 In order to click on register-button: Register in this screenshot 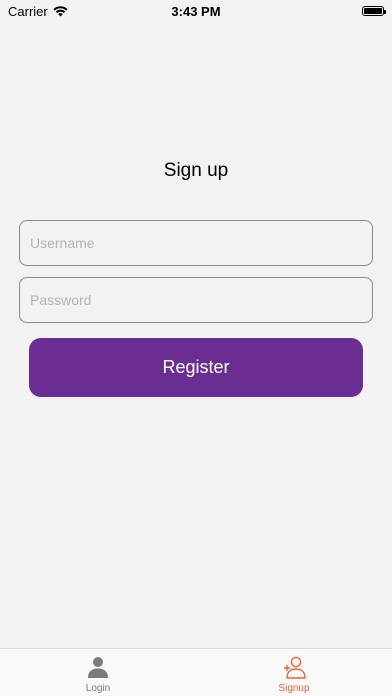, I will do `click(196, 367)`.